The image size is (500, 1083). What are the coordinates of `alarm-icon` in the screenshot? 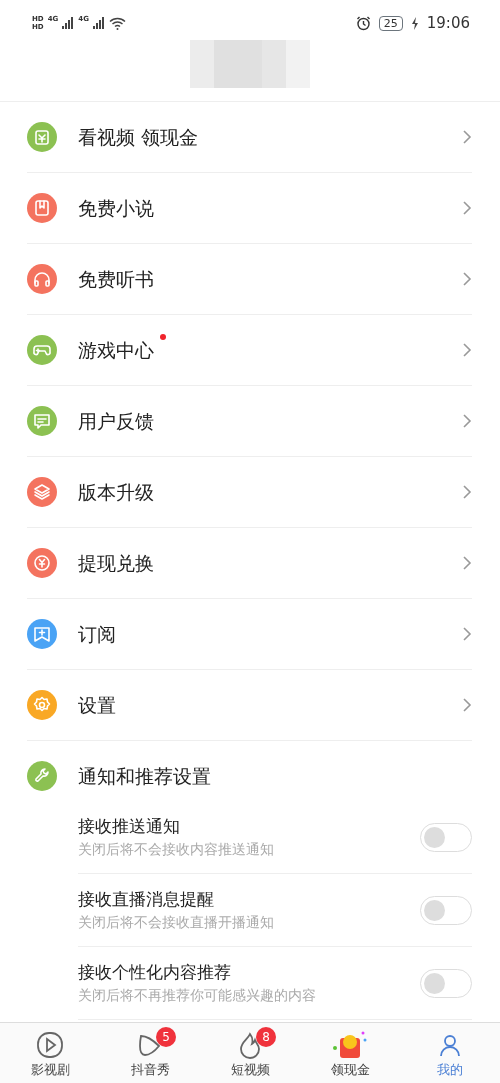 It's located at (363, 23).